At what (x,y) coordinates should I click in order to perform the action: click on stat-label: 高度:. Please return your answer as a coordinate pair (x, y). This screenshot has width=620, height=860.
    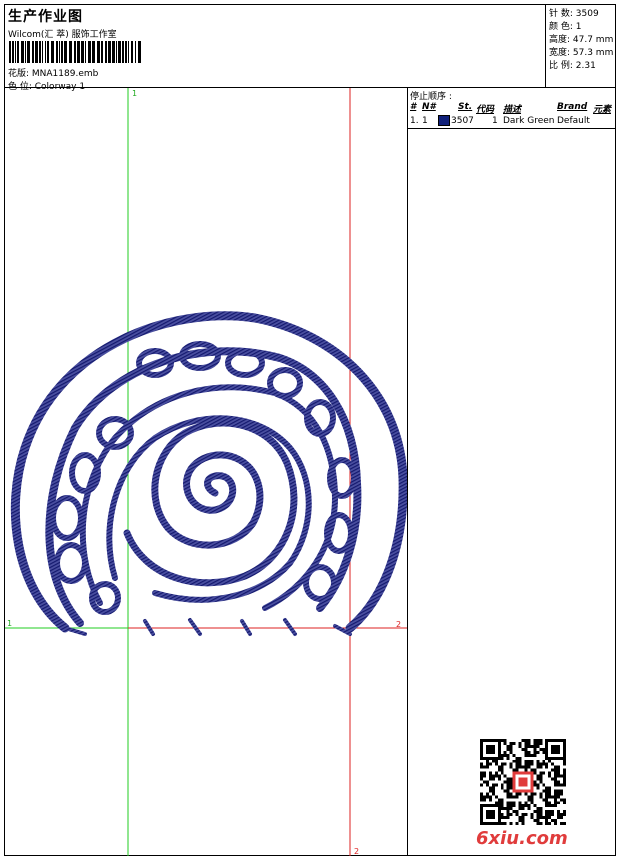
    Looking at the image, I should click on (561, 40).